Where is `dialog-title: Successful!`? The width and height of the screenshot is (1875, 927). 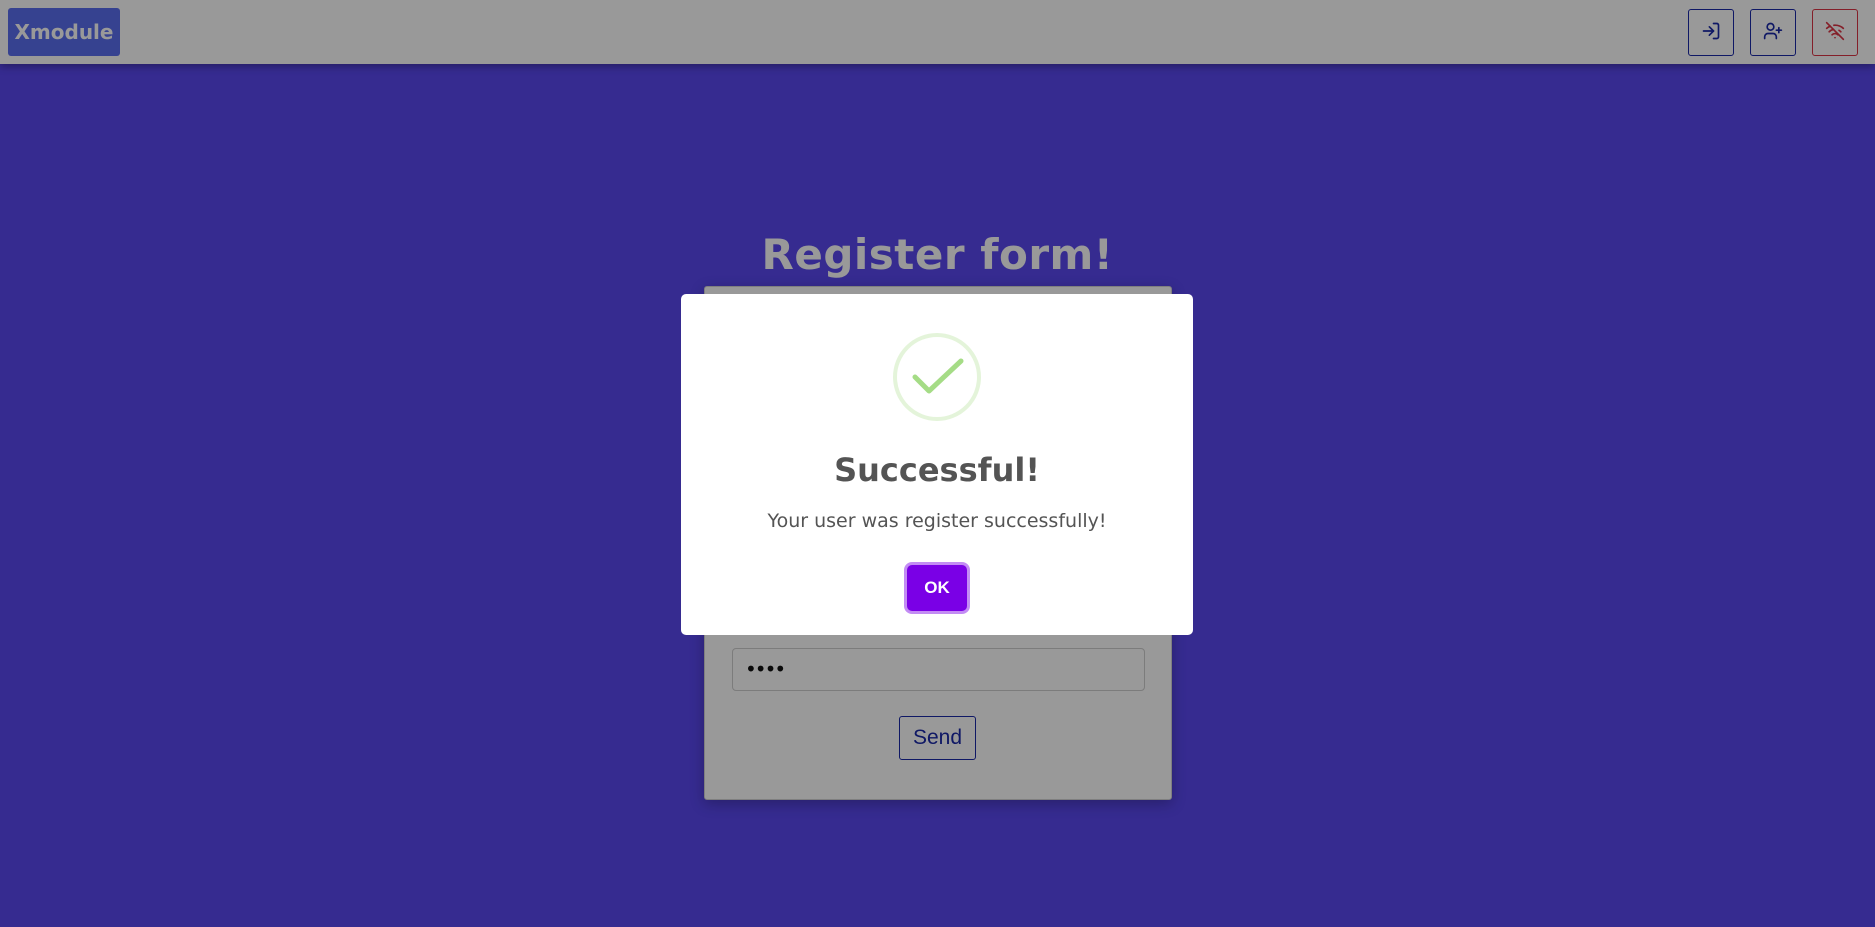
dialog-title: Successful! is located at coordinates (937, 470).